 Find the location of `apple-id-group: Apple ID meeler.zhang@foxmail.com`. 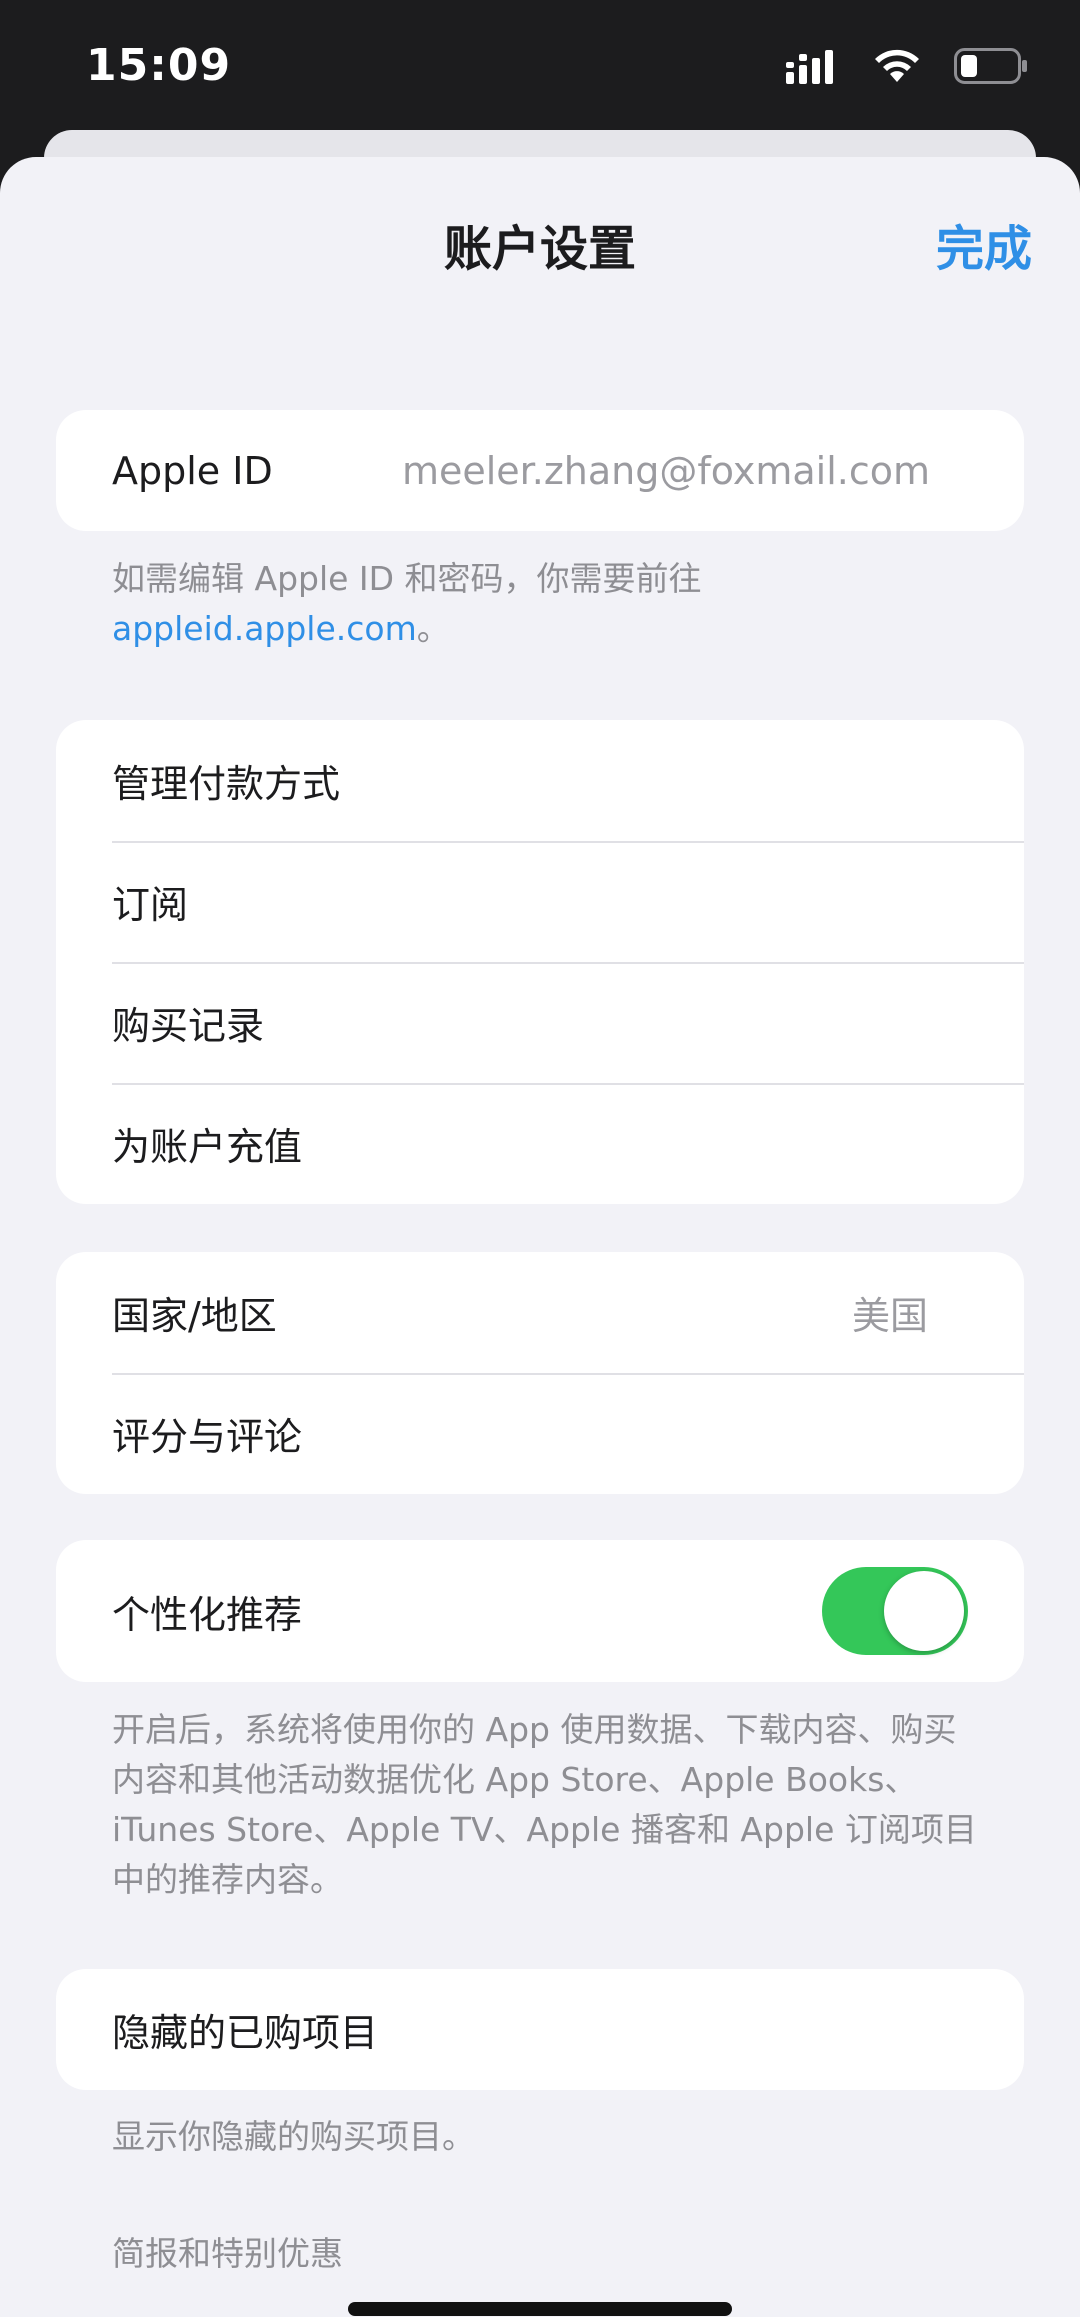

apple-id-group: Apple ID meeler.zhang@foxmail.com is located at coordinates (540, 470).